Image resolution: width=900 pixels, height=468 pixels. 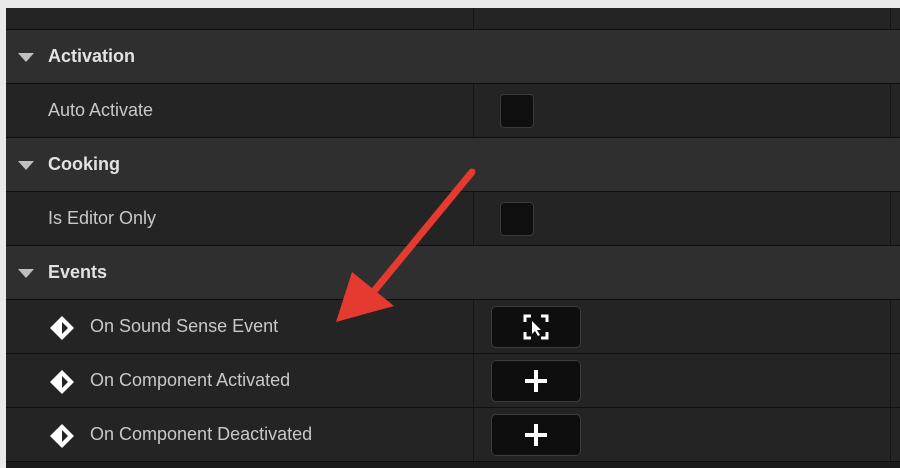 I want to click on bind-event-button, so click(x=536, y=326).